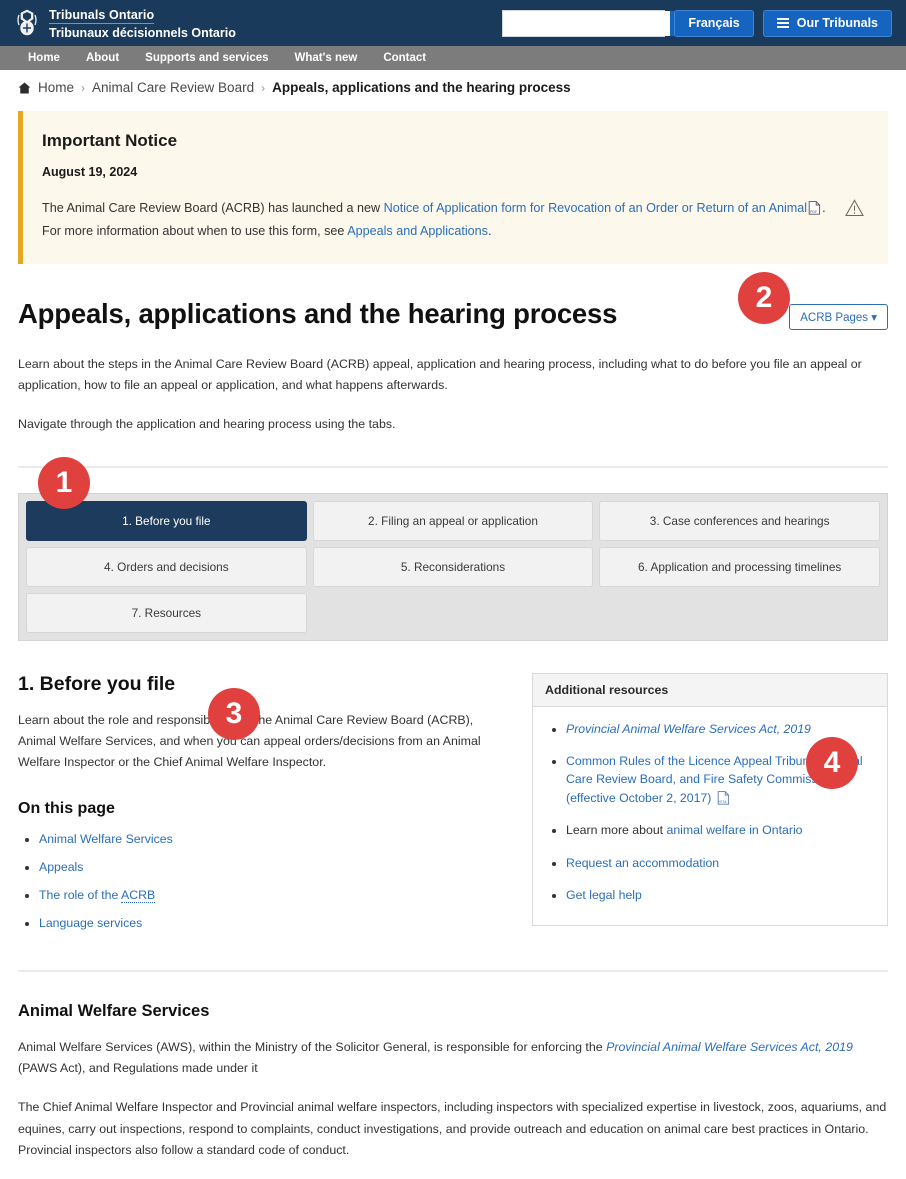  Describe the element at coordinates (453, 466) in the screenshot. I see `divider-above-tabs` at that location.